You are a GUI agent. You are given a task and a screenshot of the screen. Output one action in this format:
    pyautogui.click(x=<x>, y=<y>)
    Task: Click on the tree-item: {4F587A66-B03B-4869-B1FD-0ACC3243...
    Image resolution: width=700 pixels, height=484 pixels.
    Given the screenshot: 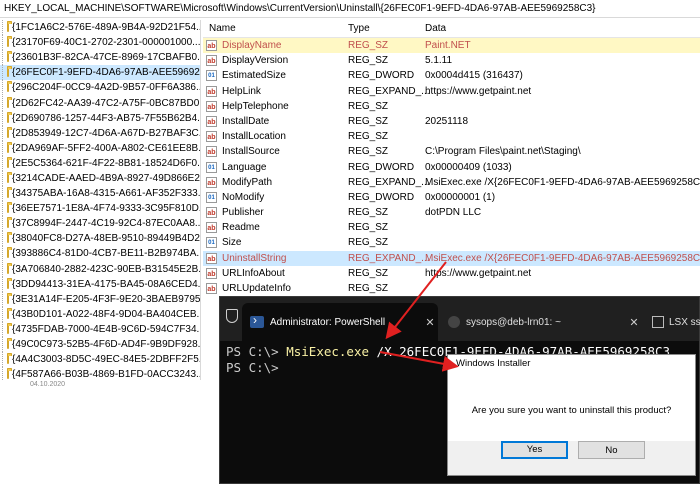 What is the action you would take?
    pyautogui.click(x=100, y=373)
    